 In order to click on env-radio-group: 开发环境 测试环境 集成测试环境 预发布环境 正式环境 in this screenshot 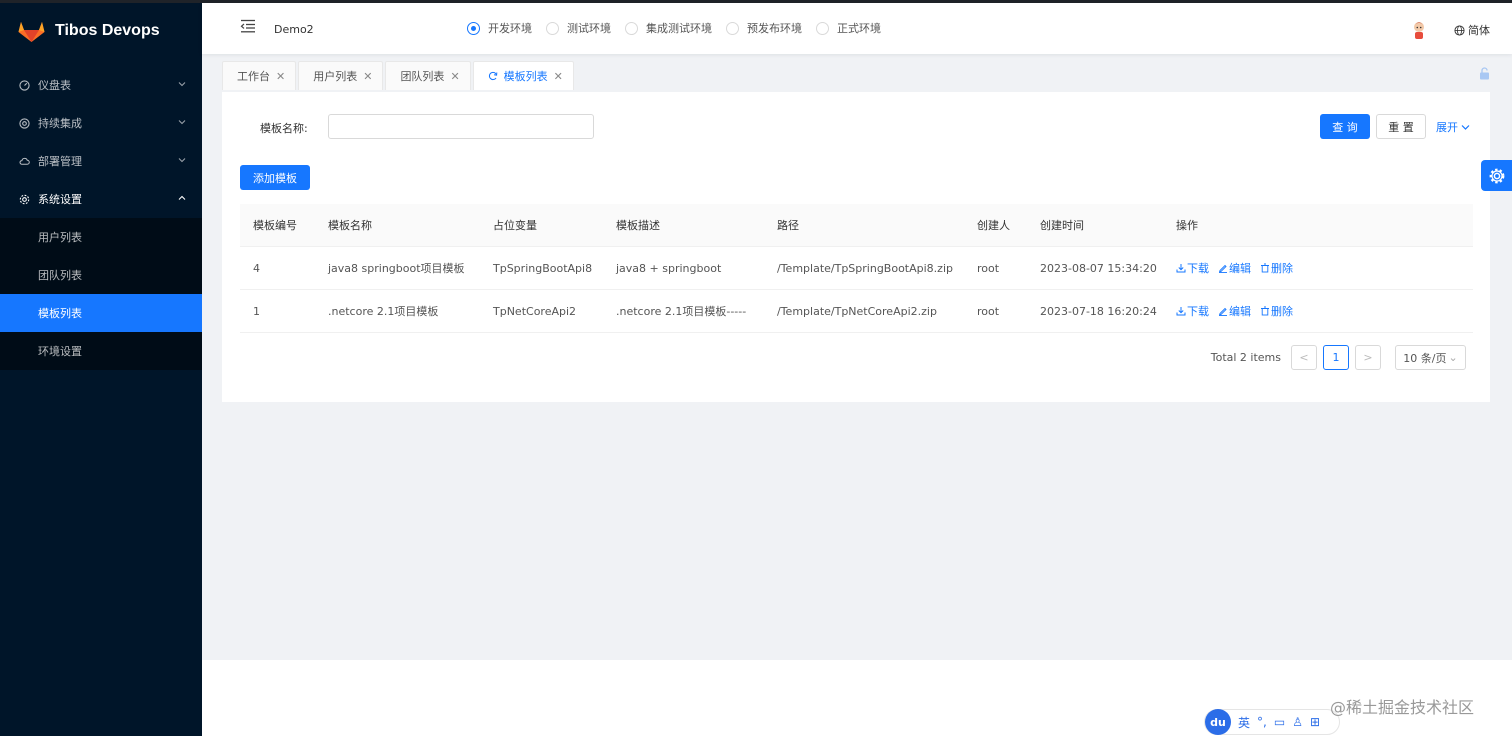, I will do `click(674, 28)`.